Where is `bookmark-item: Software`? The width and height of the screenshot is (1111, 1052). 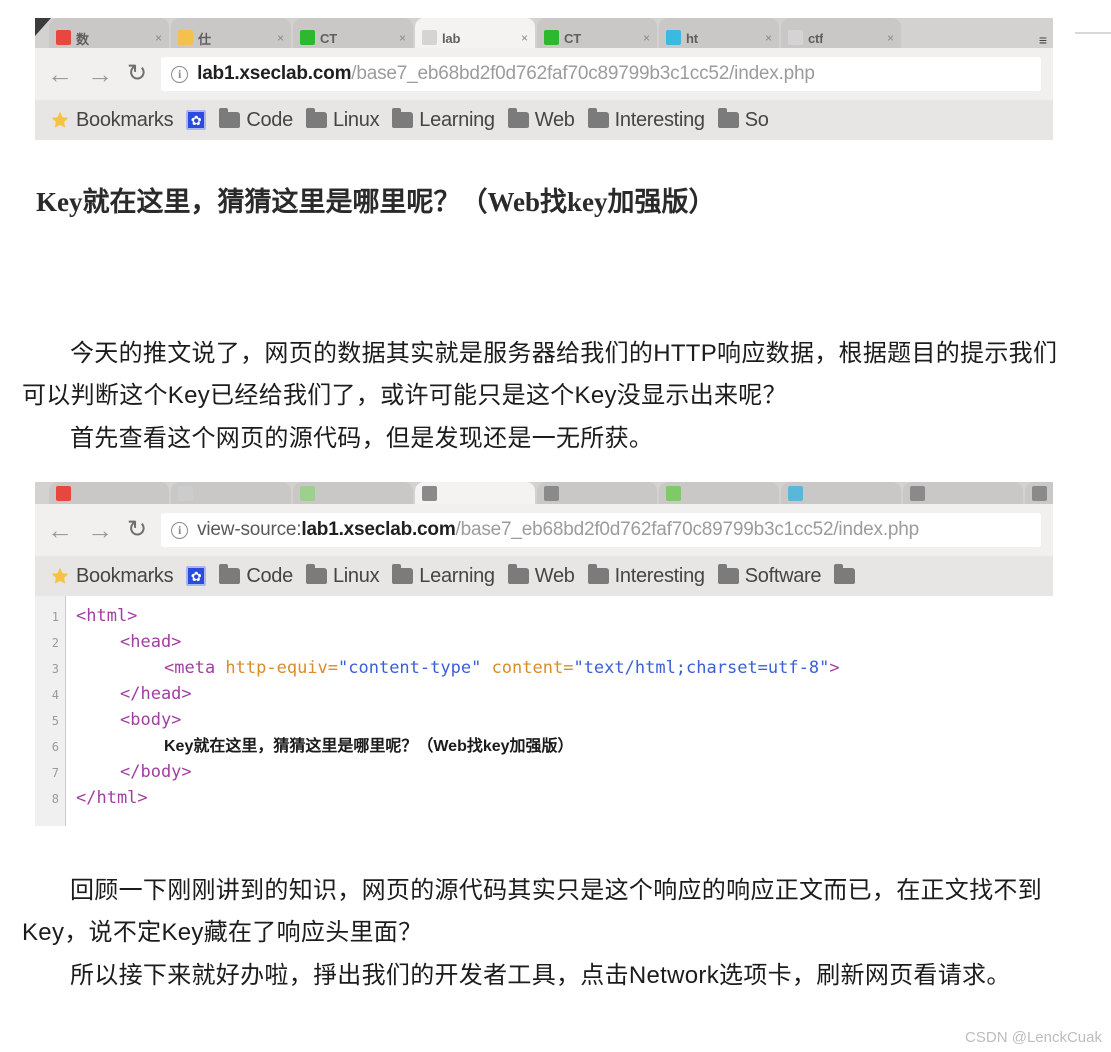
bookmark-item: Software is located at coordinates (770, 576).